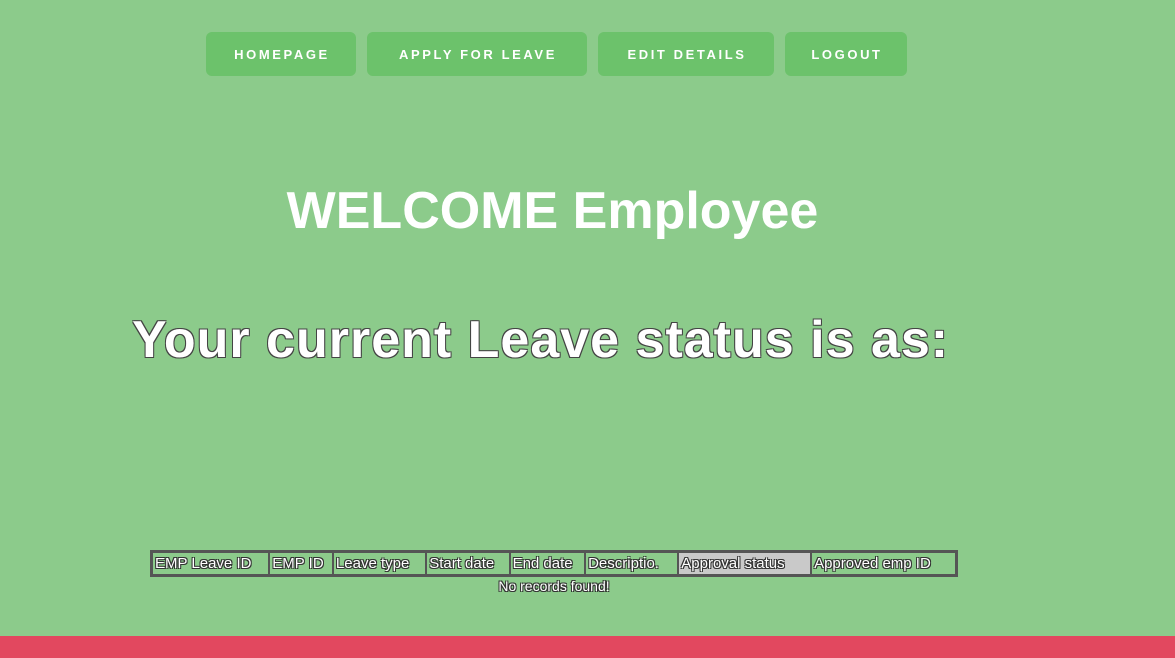 The image size is (1175, 658). I want to click on column-header-approved-emp-id: Approved emp ID, so click(883, 563).